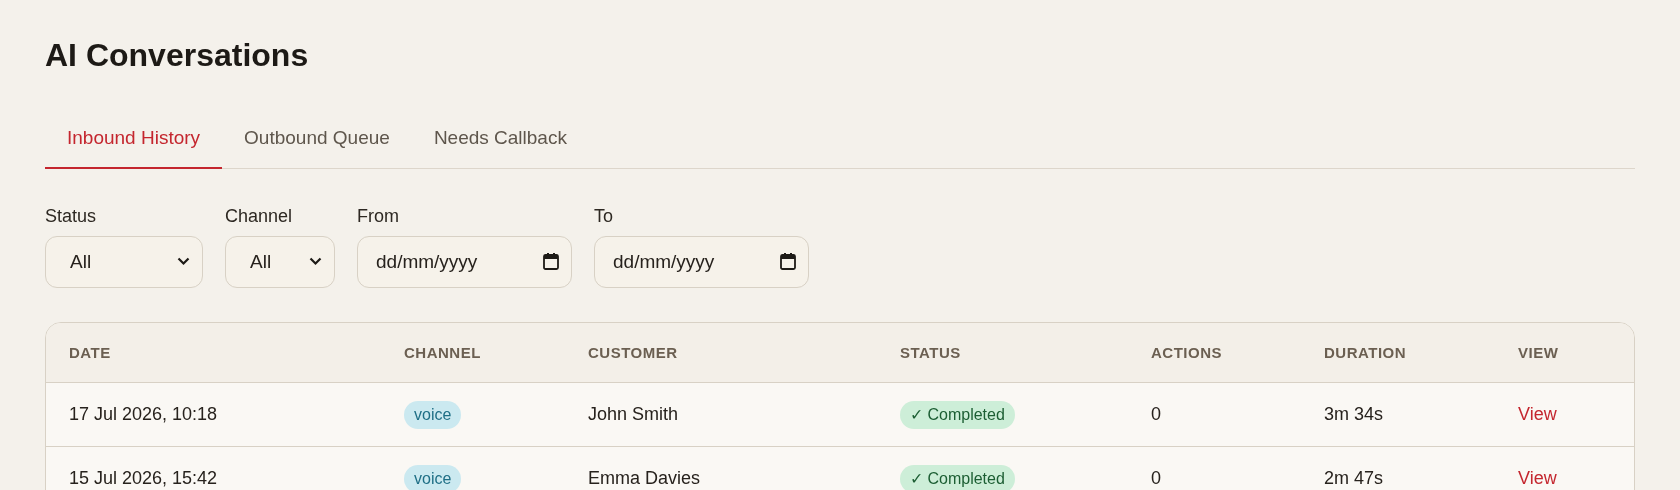 The height and width of the screenshot is (490, 1680). What do you see at coordinates (90, 352) in the screenshot?
I see `column-header: DATE` at bounding box center [90, 352].